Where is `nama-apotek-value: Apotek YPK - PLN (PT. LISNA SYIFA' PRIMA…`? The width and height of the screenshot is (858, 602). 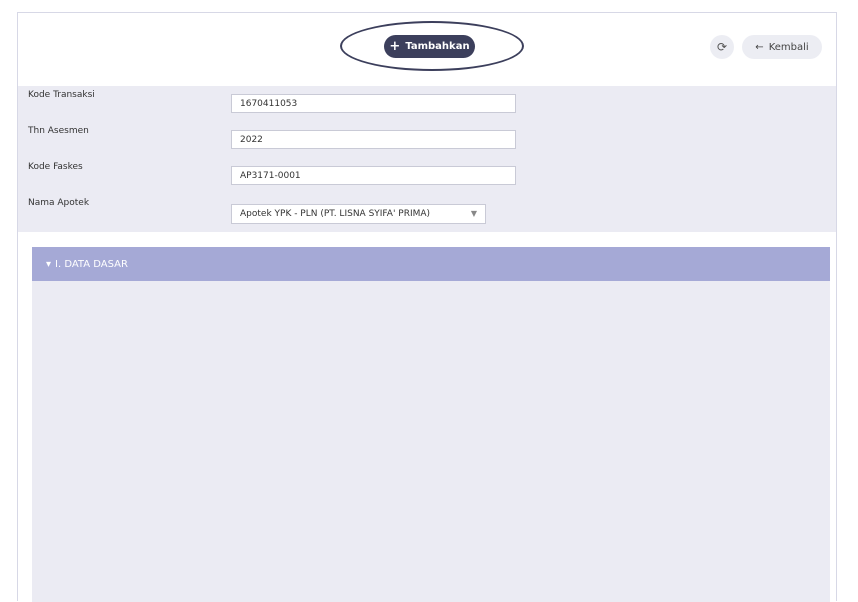 nama-apotek-value: Apotek YPK - PLN (PT. LISNA SYIFA' PRIMA… is located at coordinates (335, 214).